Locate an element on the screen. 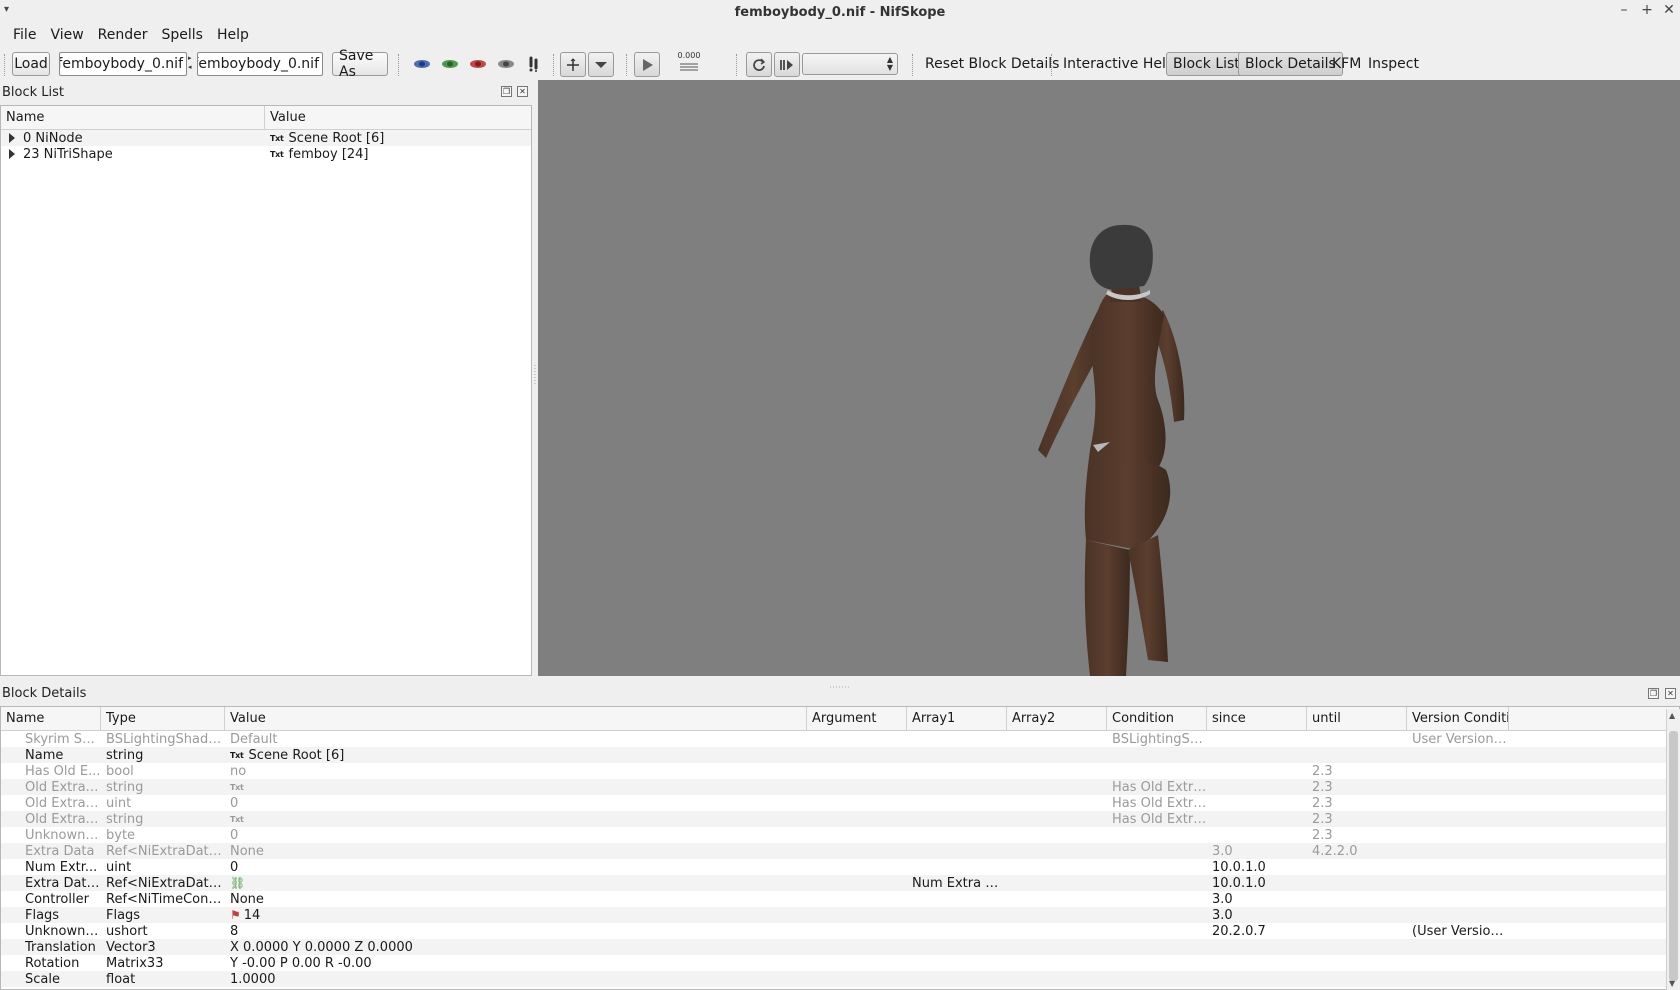 Image resolution: width=1680 pixels, height=990 pixels. details-close-icon: ✕ is located at coordinates (1670, 693).